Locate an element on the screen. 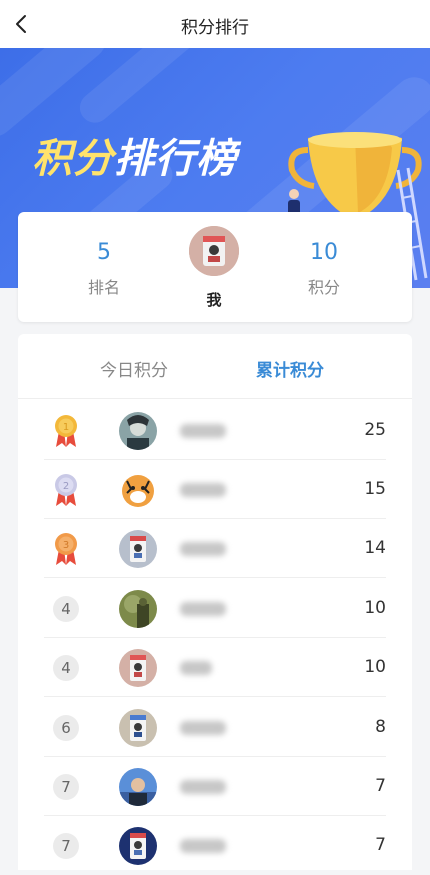 This screenshot has height=875, width=430. ranking-row: 6 8 is located at coordinates (215, 727).